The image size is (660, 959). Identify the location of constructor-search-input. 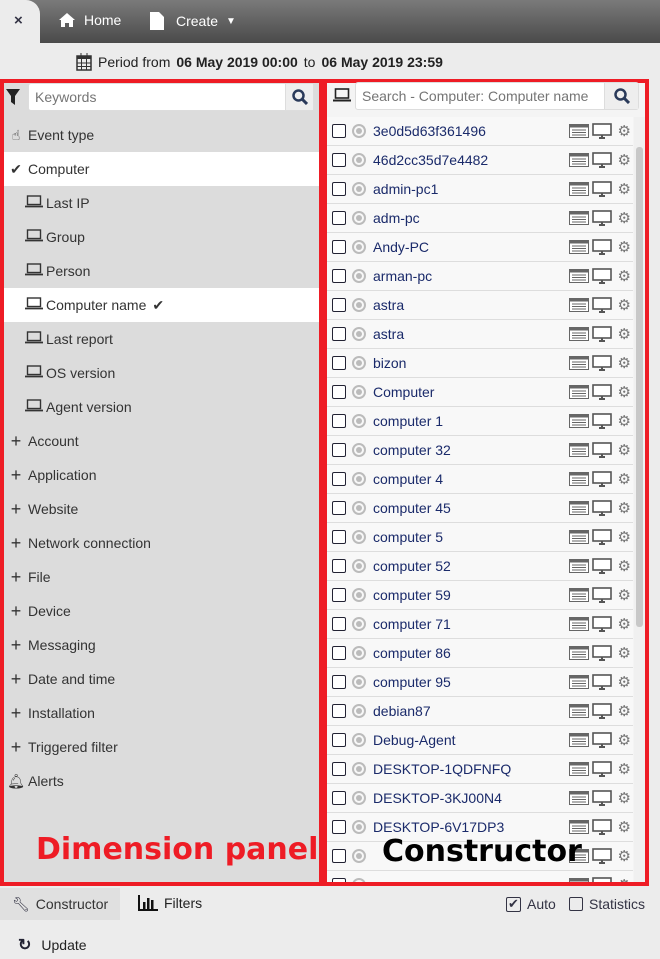
(480, 96).